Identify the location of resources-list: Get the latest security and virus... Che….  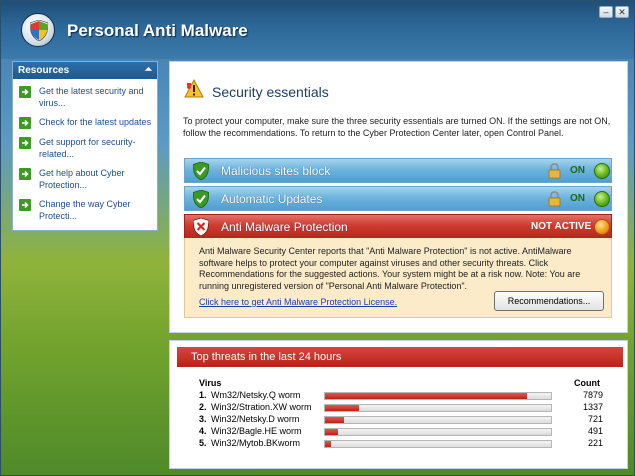
(85, 150).